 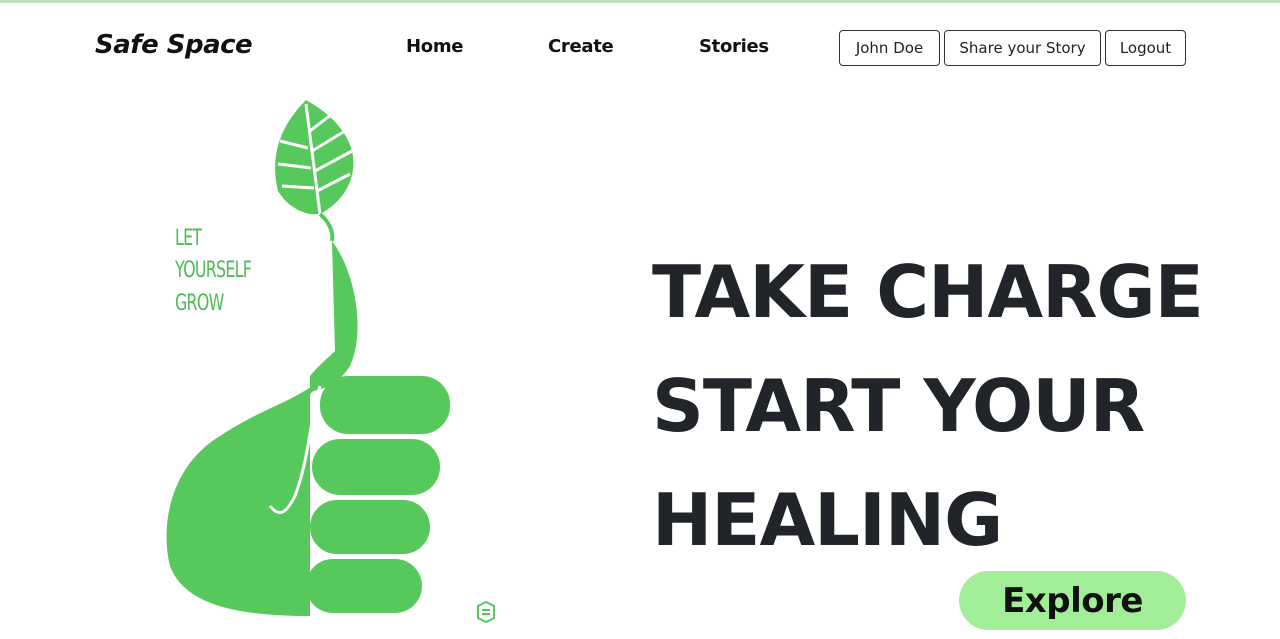 I want to click on poster-text-yourself: YOURSELF, so click(x=213, y=270).